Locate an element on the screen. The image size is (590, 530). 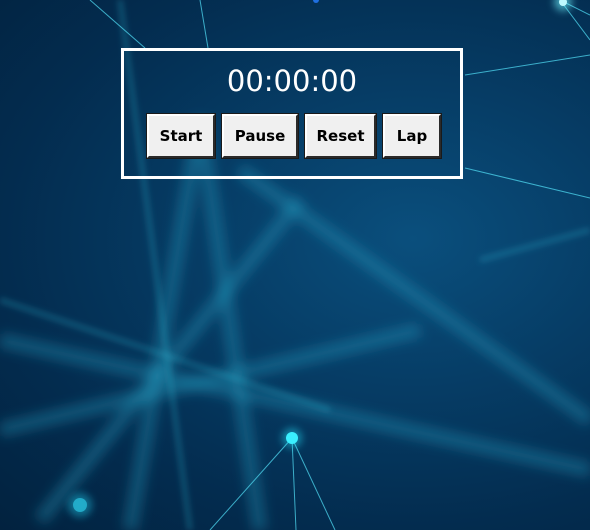
reset-button: Reset is located at coordinates (340, 136).